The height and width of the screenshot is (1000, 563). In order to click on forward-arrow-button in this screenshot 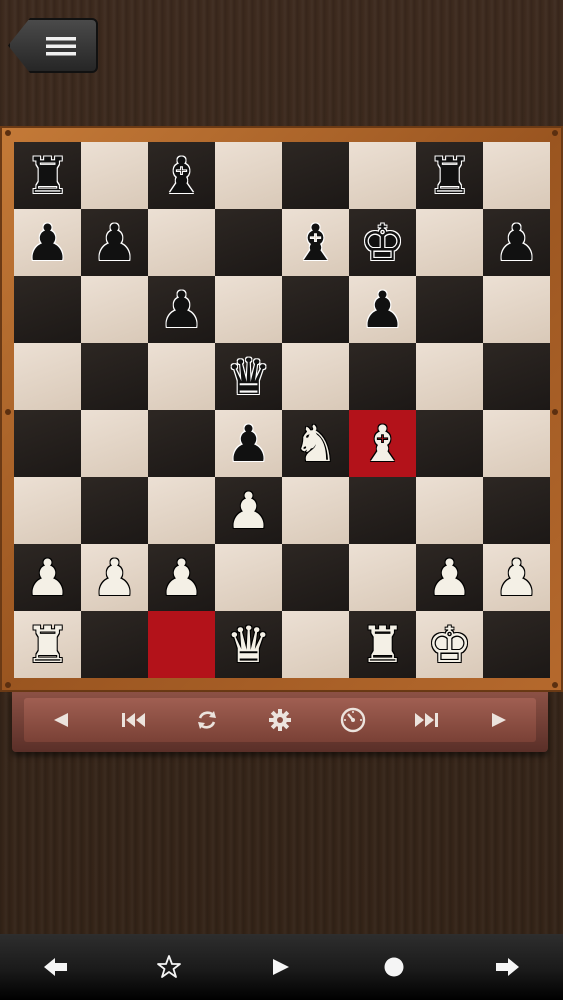, I will do `click(507, 967)`.